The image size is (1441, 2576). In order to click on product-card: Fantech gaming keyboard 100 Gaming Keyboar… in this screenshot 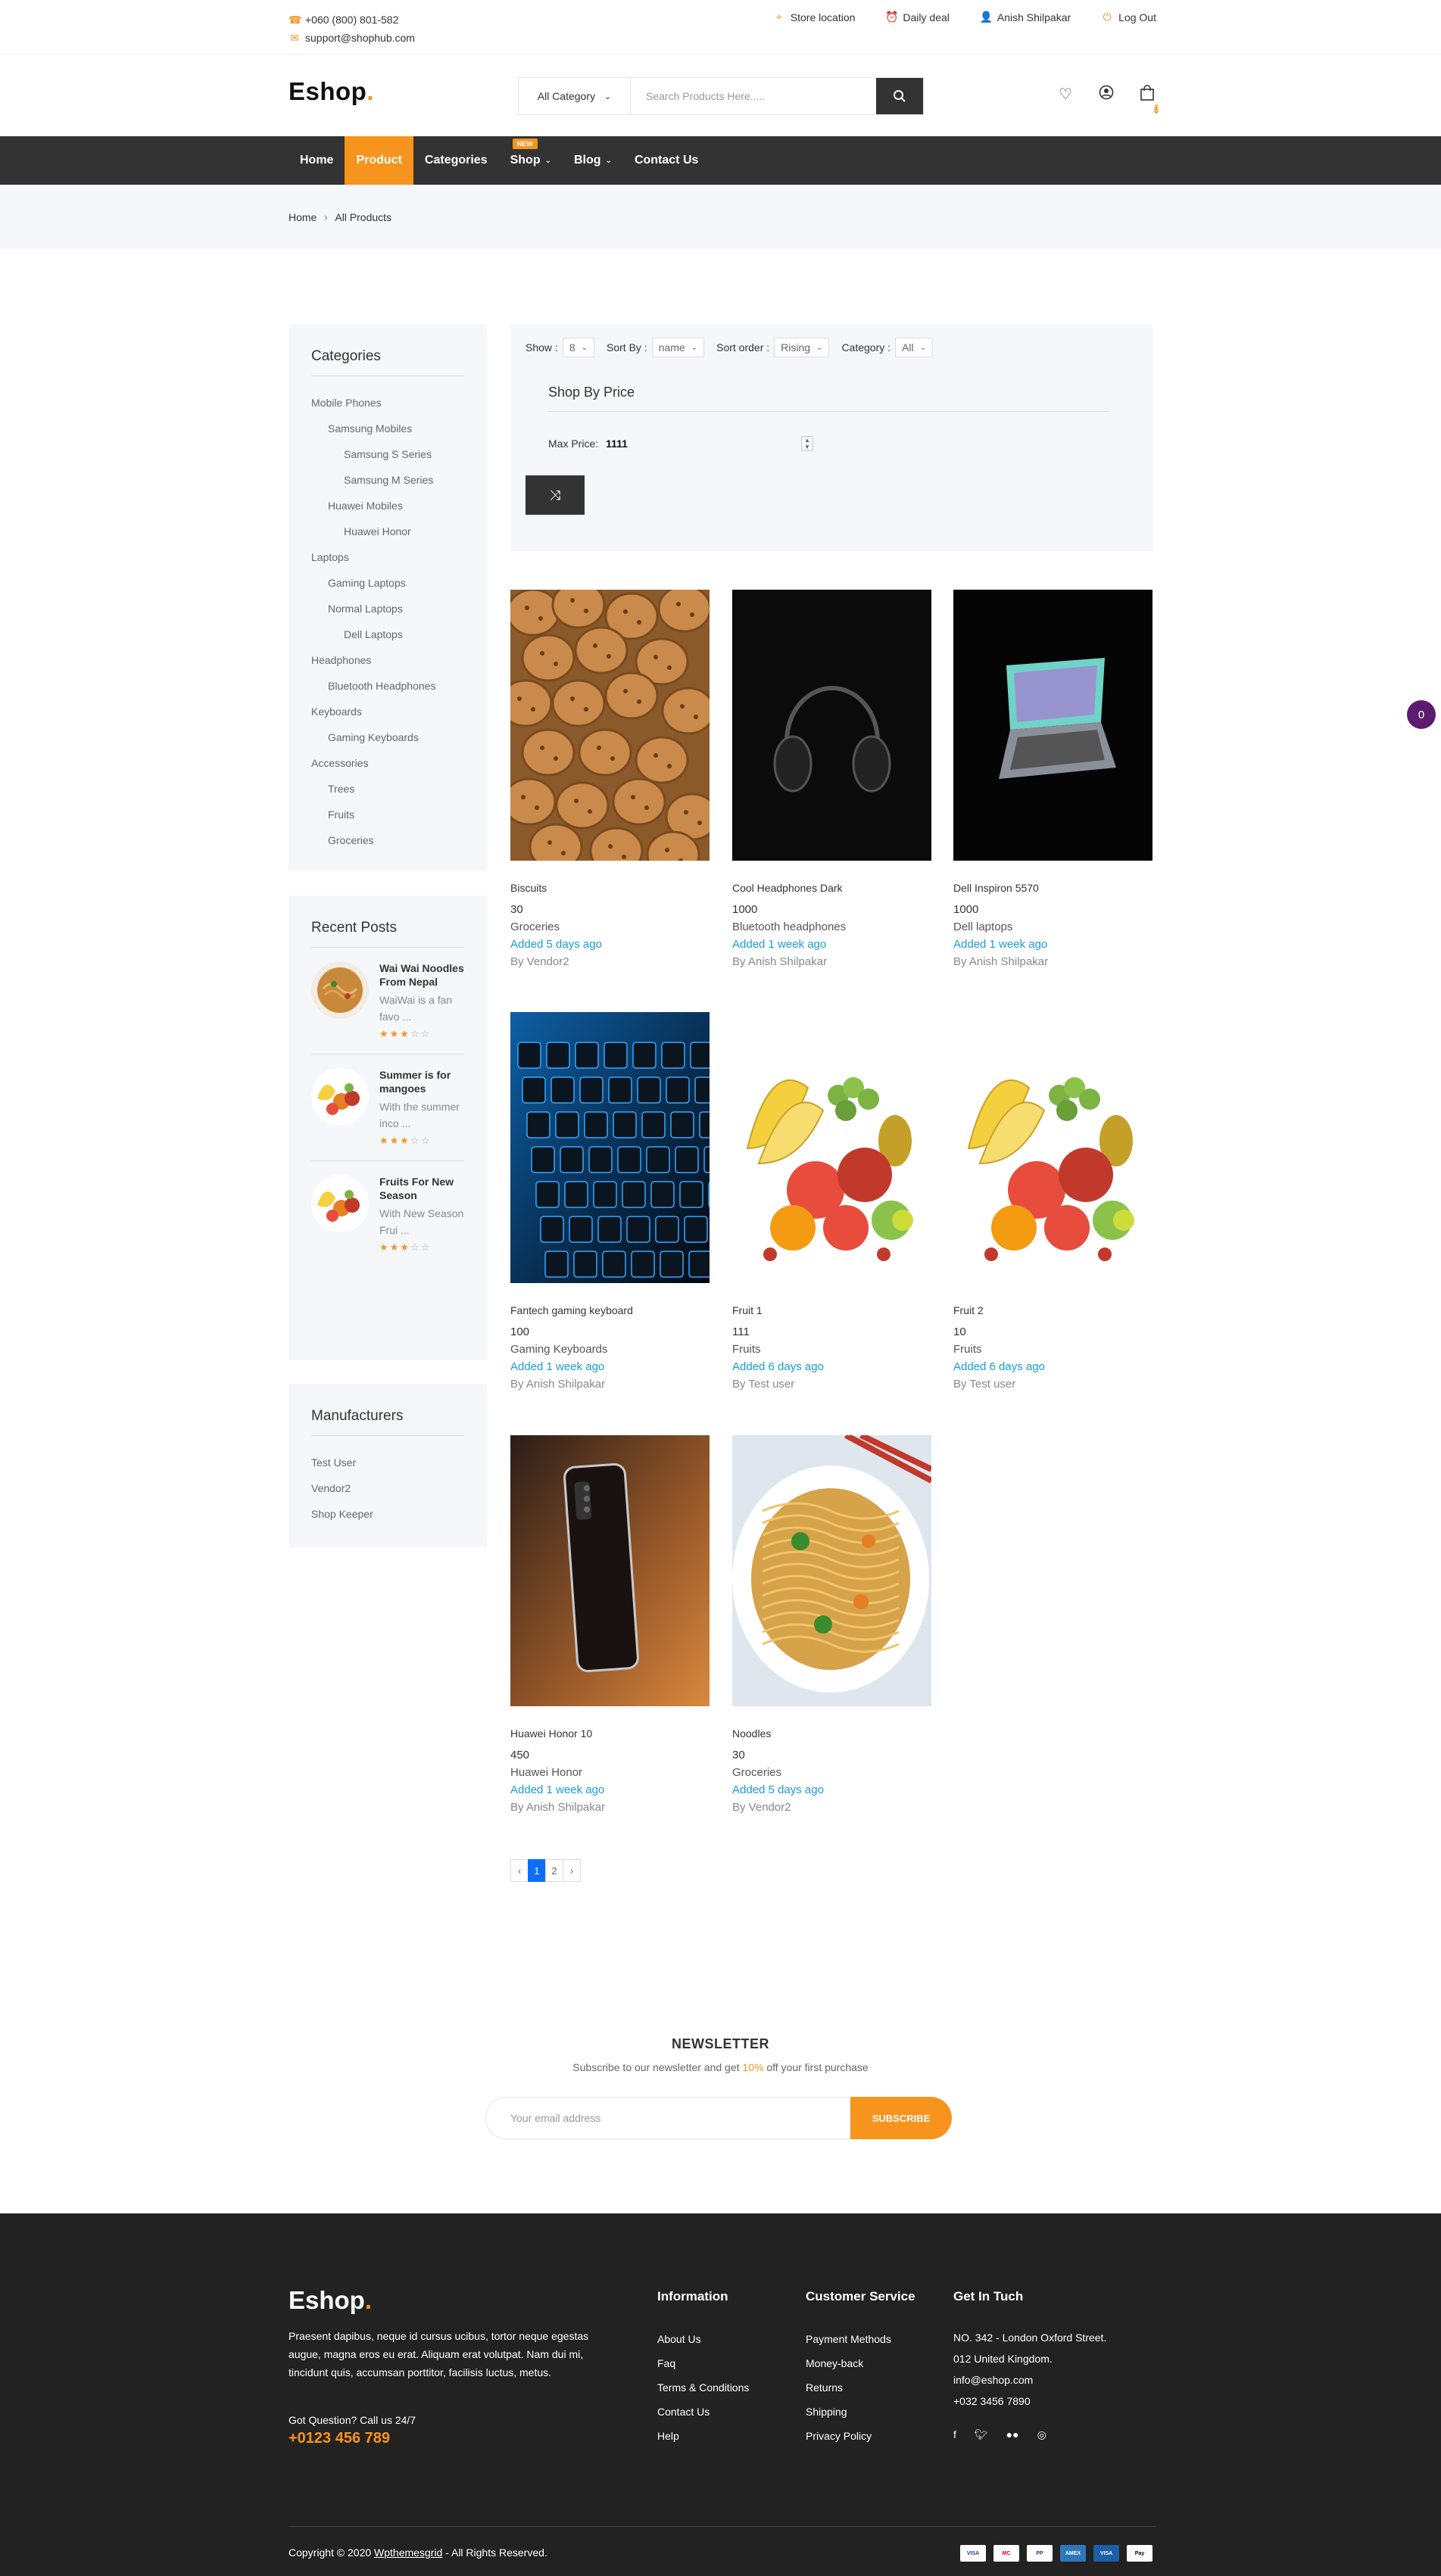, I will do `click(610, 1201)`.